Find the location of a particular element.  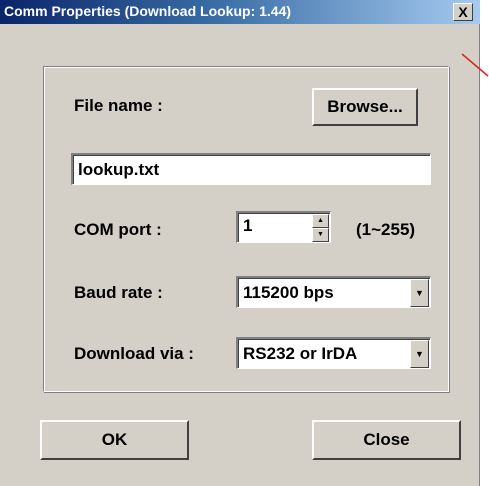

com-port-input: 1 ▲ ▼ is located at coordinates (283, 227).